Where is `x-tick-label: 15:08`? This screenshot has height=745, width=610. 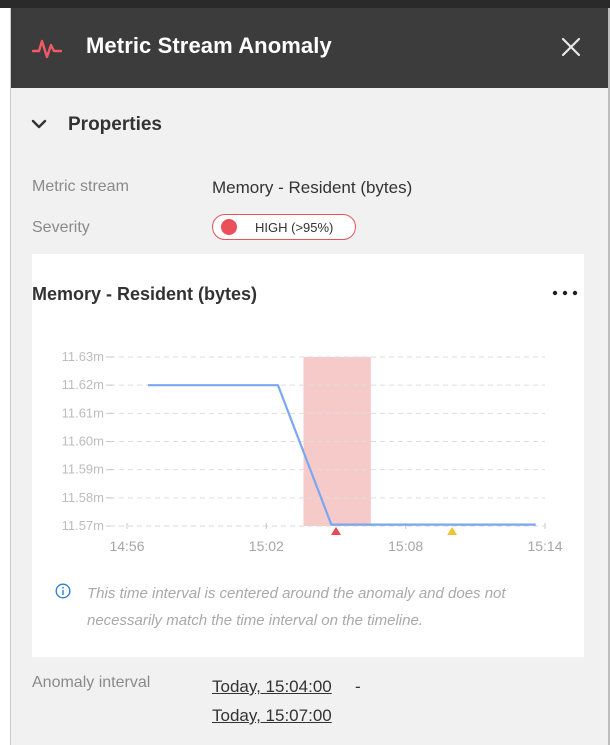 x-tick-label: 15:08 is located at coordinates (405, 546).